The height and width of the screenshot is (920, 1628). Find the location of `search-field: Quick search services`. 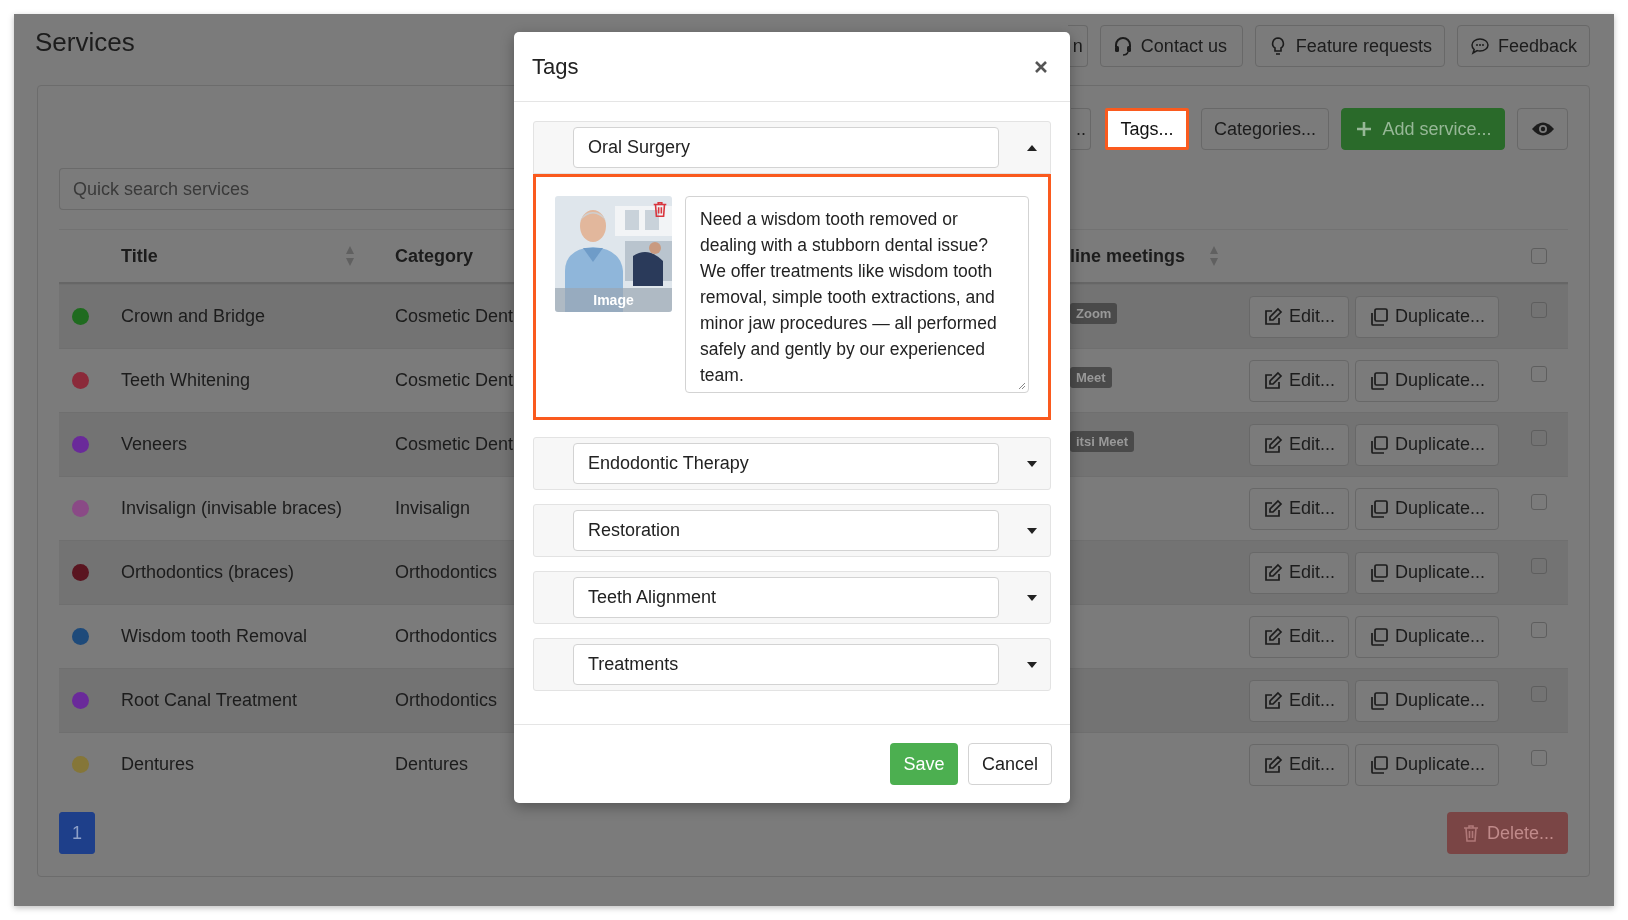

search-field: Quick search services is located at coordinates (286, 189).